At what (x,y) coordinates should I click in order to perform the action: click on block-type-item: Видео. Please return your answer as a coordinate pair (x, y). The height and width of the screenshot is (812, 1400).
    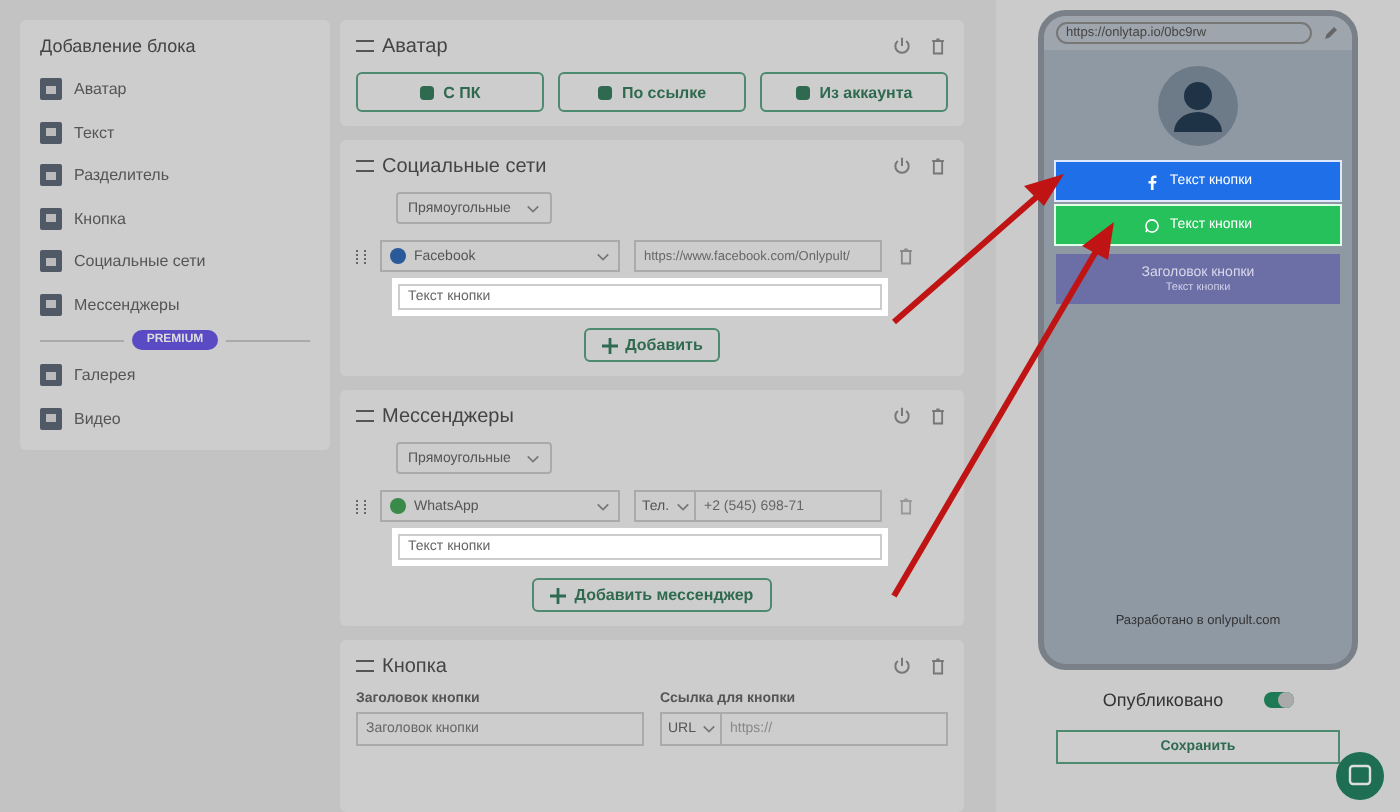
    Looking at the image, I should click on (175, 418).